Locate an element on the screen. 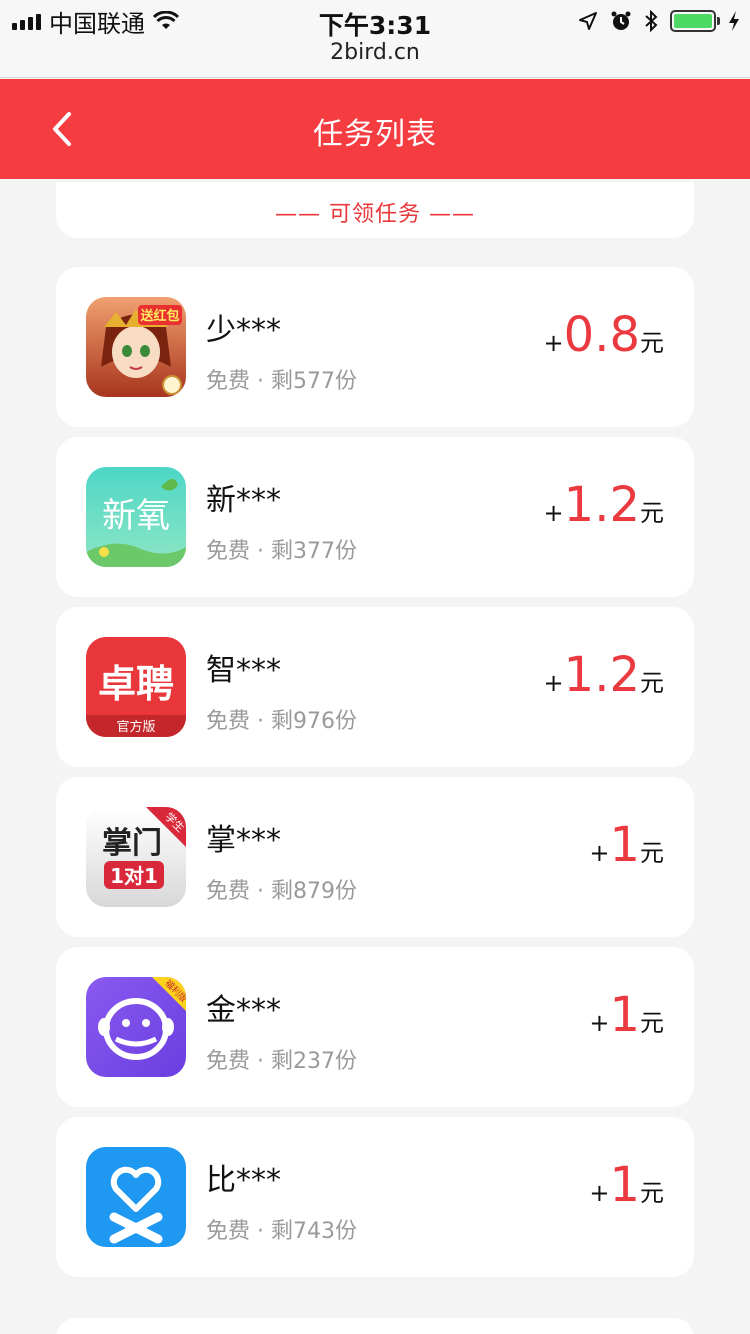 The image size is (750, 1334). zhangmen-app-icon: 学生 掌门 1对1 is located at coordinates (136, 857).